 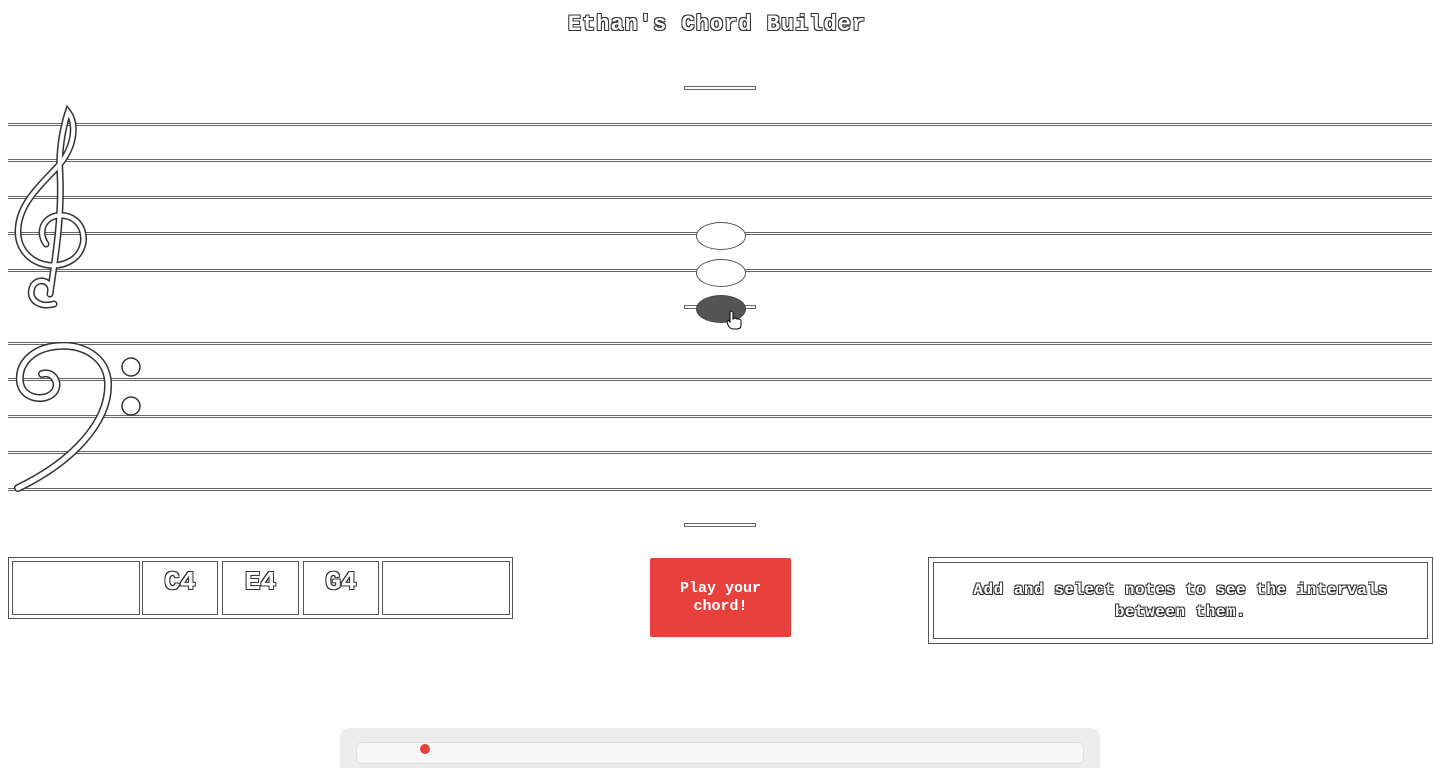 I want to click on ledger-line-top, so click(x=720, y=88).